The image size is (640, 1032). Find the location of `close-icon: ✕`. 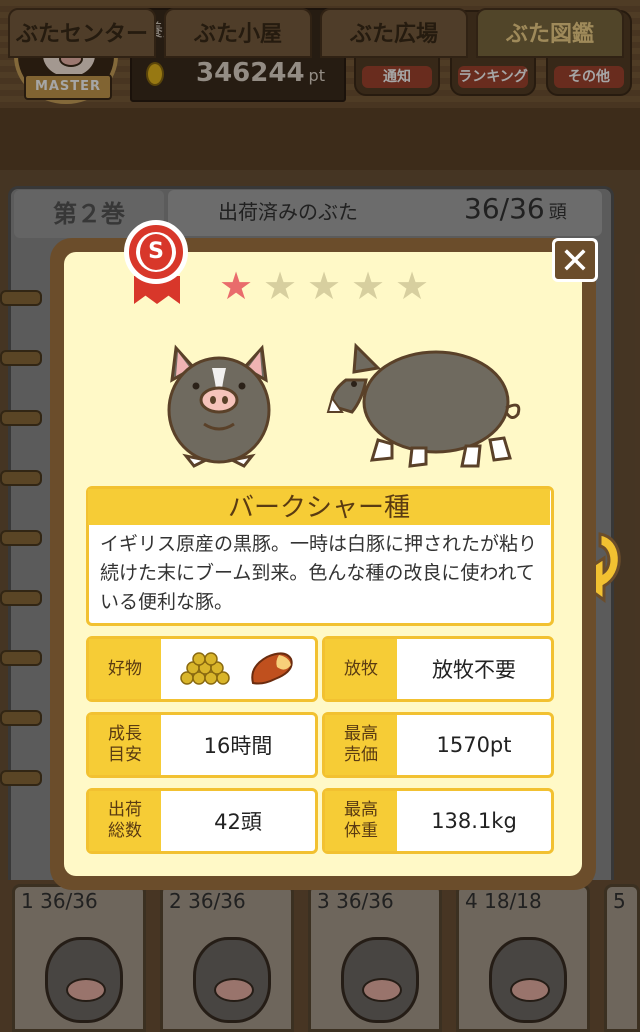

close-icon: ✕ is located at coordinates (575, 261).